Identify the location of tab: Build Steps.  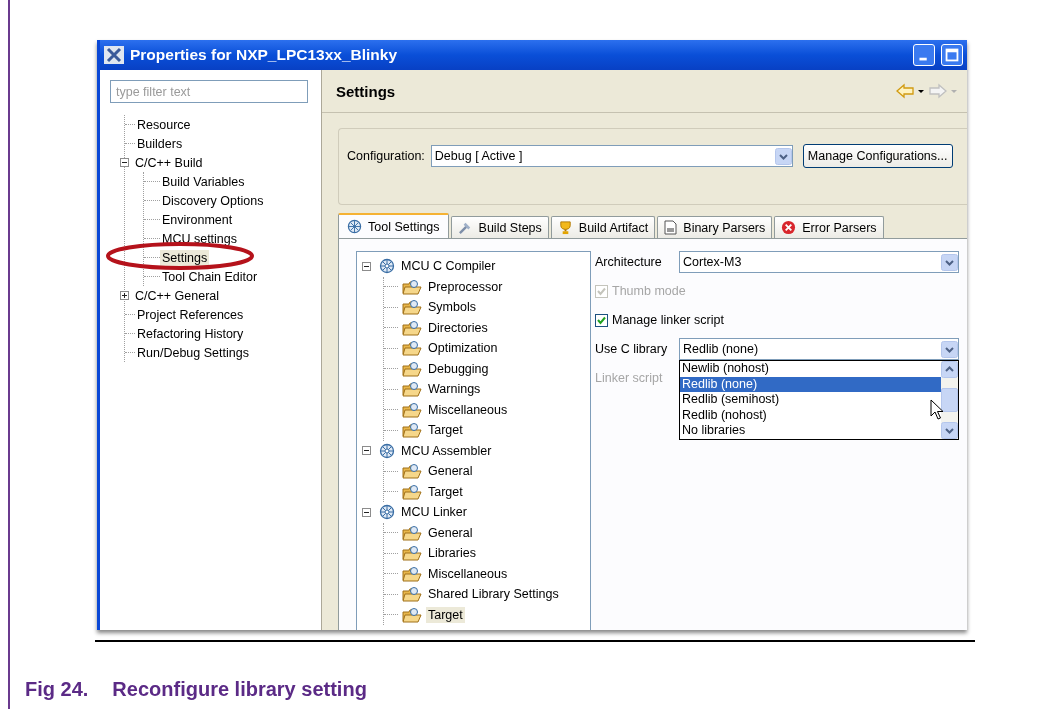
(499, 227).